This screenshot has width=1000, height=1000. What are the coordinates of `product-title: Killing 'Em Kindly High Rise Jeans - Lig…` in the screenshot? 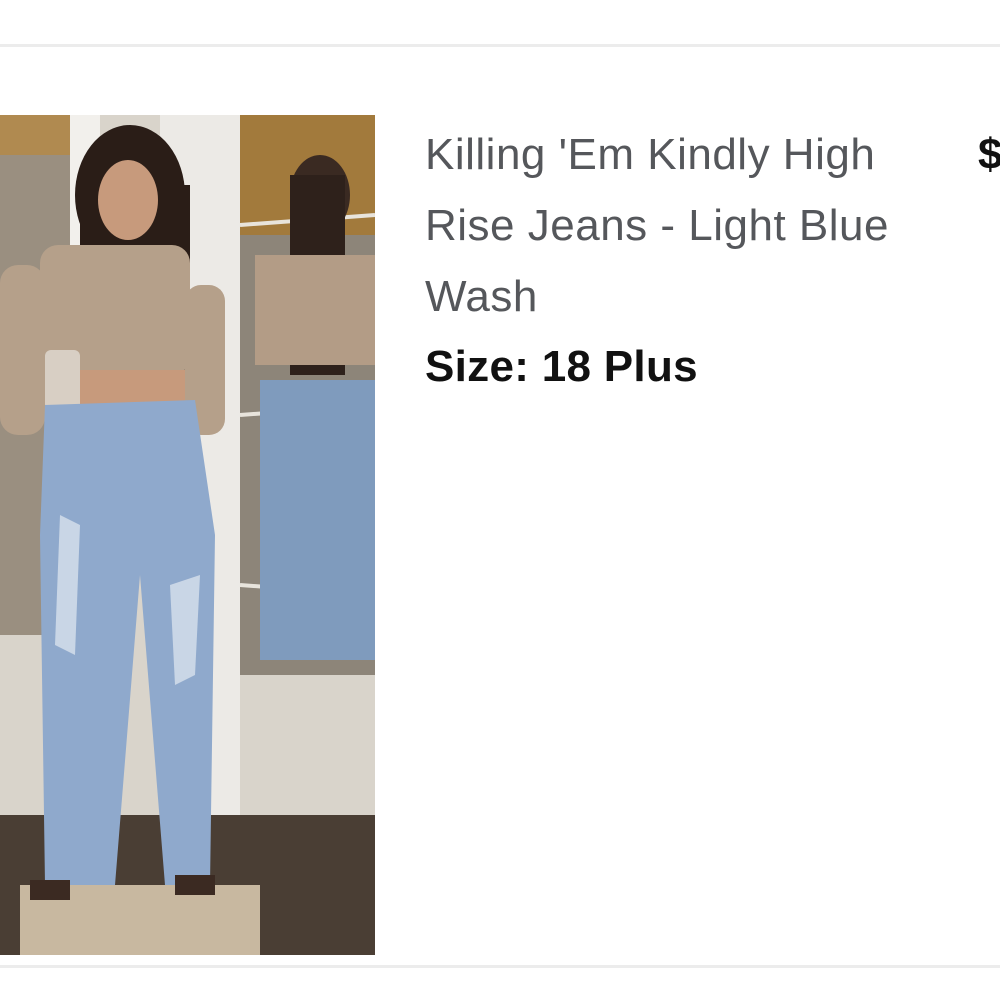 It's located at (685, 225).